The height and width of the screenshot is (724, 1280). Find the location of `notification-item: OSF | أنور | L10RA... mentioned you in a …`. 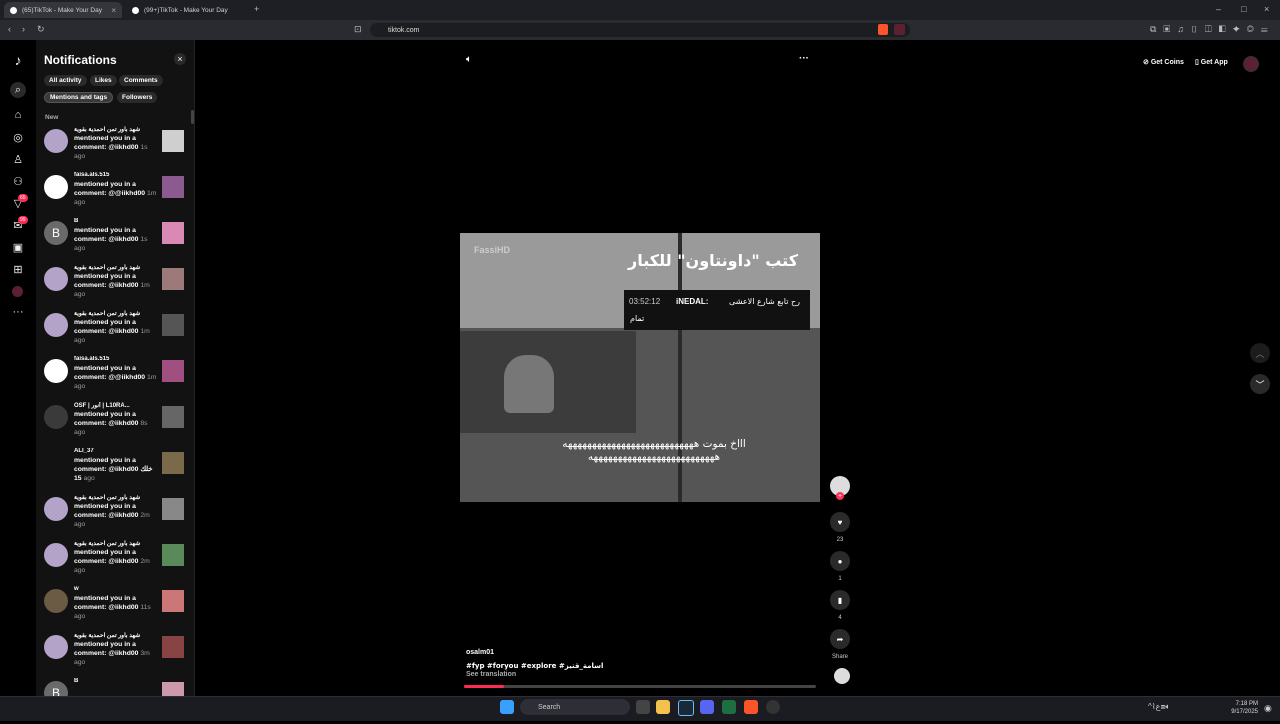

notification-item: OSF | أنور | L10RA... mentioned you in a … is located at coordinates (117, 425).